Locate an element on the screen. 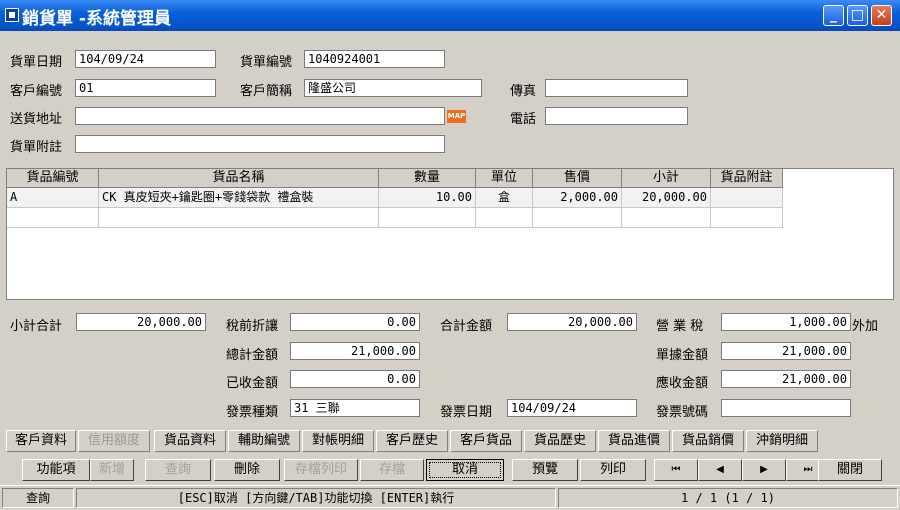 The image size is (900, 510). save-print-button: 存檔列印 is located at coordinates (321, 470).